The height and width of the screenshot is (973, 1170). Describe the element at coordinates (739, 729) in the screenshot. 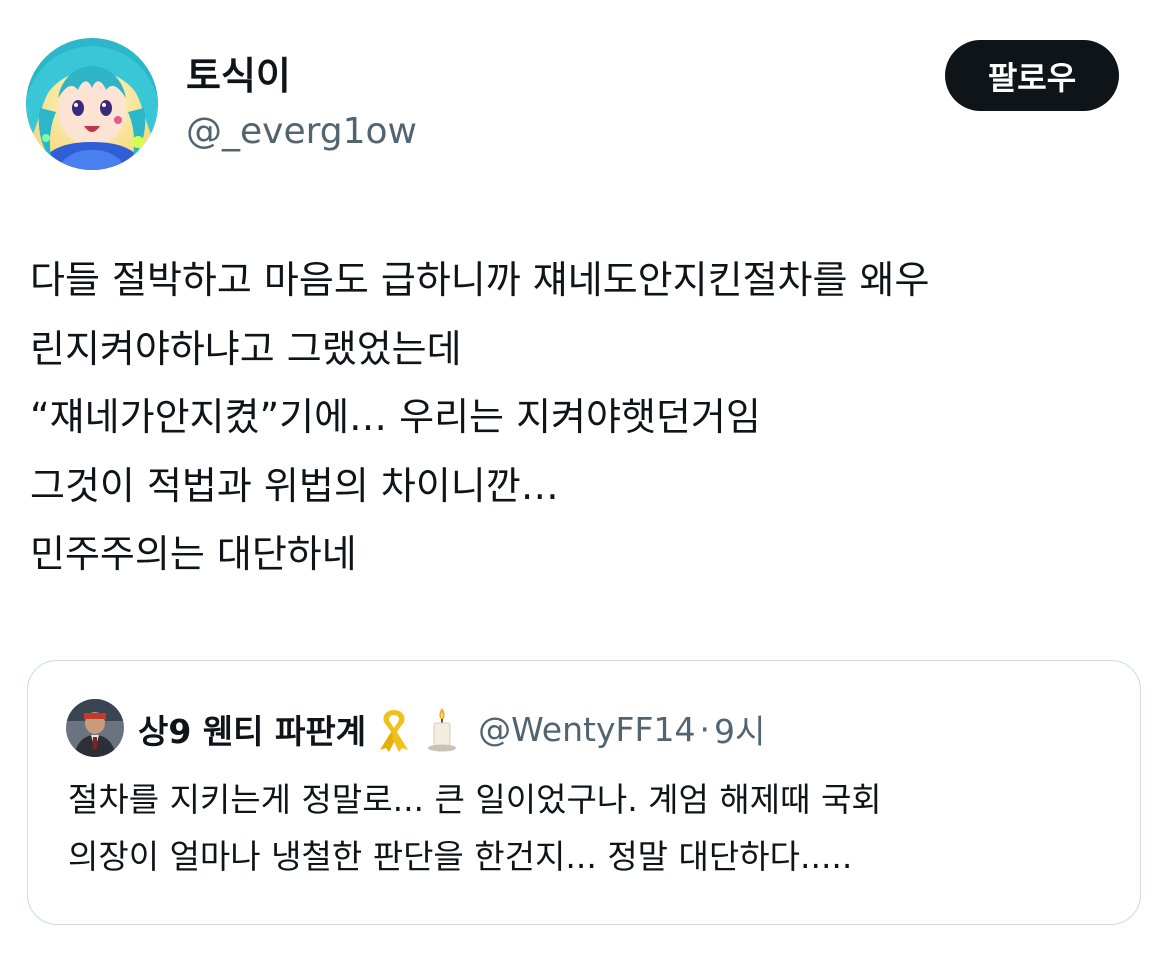

I see `quote-timestamp: 9시` at that location.